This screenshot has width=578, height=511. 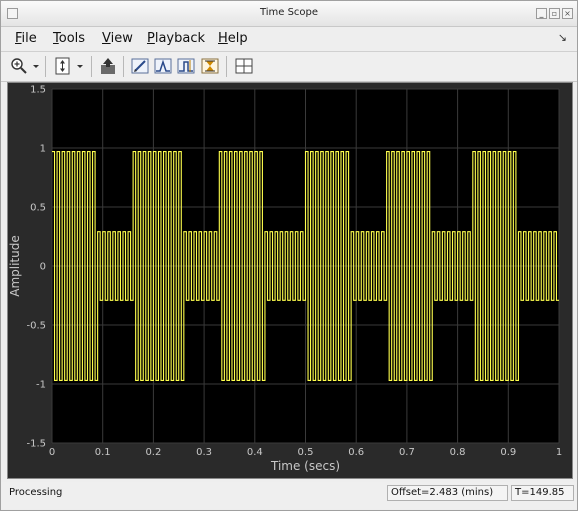 I want to click on menu-bar: File Tools View Playback Help ↘, so click(x=289, y=38).